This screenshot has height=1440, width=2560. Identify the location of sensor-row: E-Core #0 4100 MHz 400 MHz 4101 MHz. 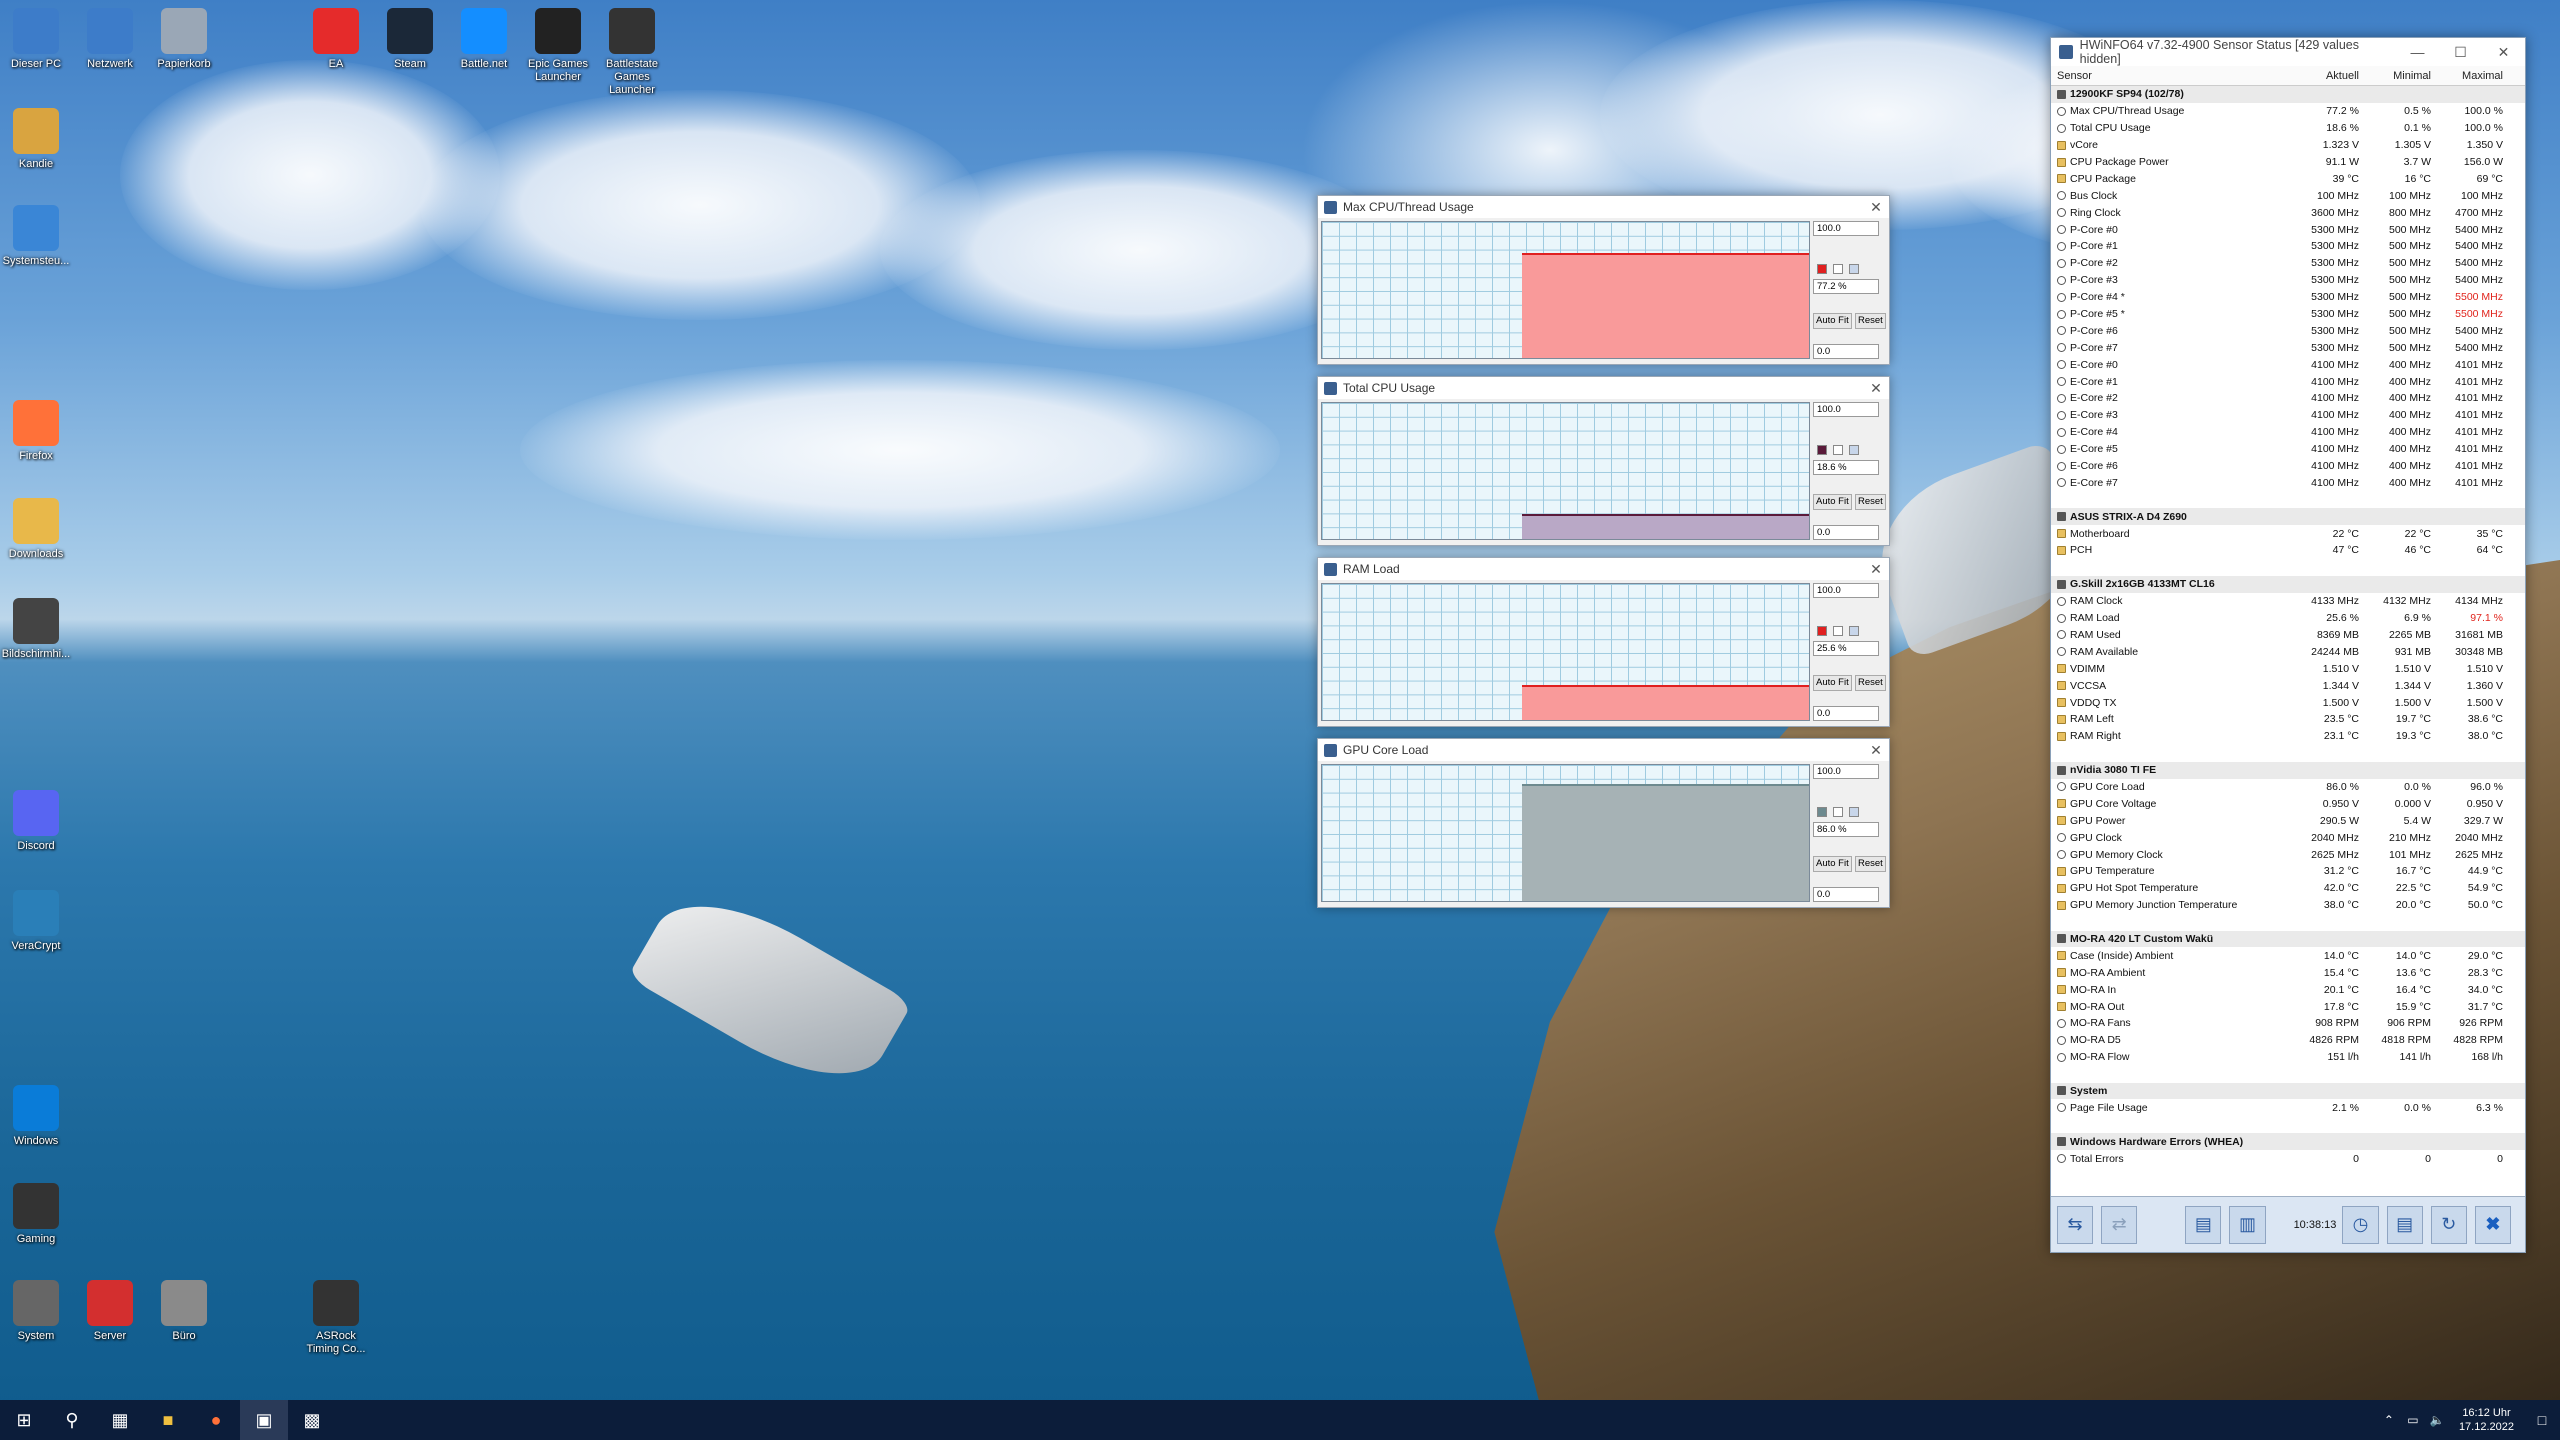
(2288, 364).